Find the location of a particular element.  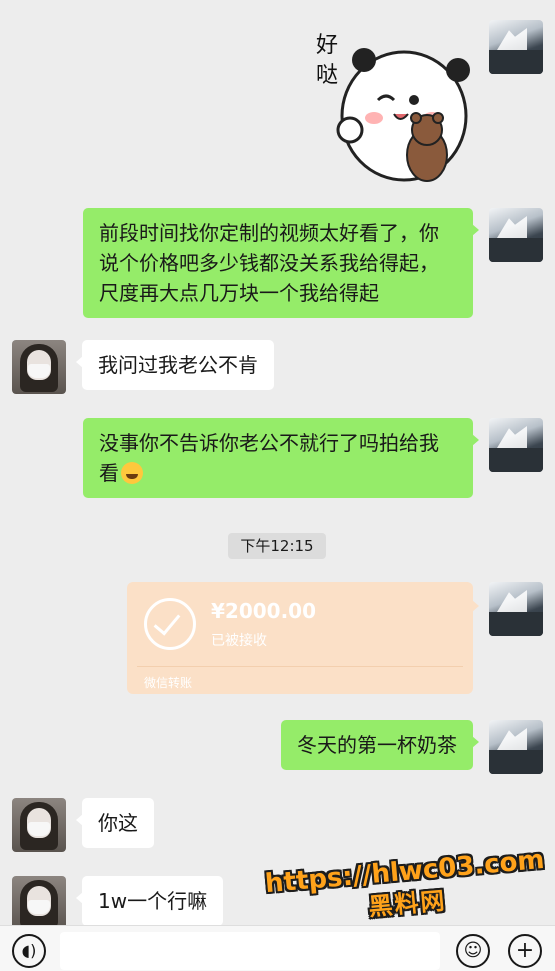

message-input is located at coordinates (250, 951).